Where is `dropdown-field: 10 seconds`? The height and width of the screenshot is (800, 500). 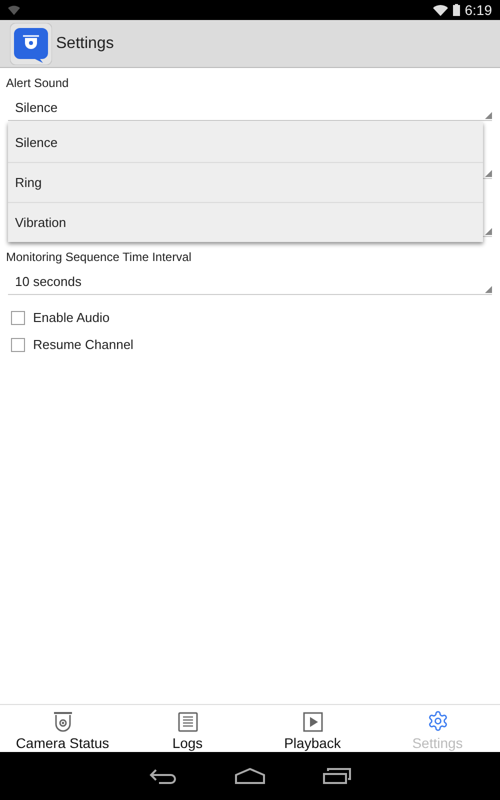 dropdown-field: 10 seconds is located at coordinates (250, 281).